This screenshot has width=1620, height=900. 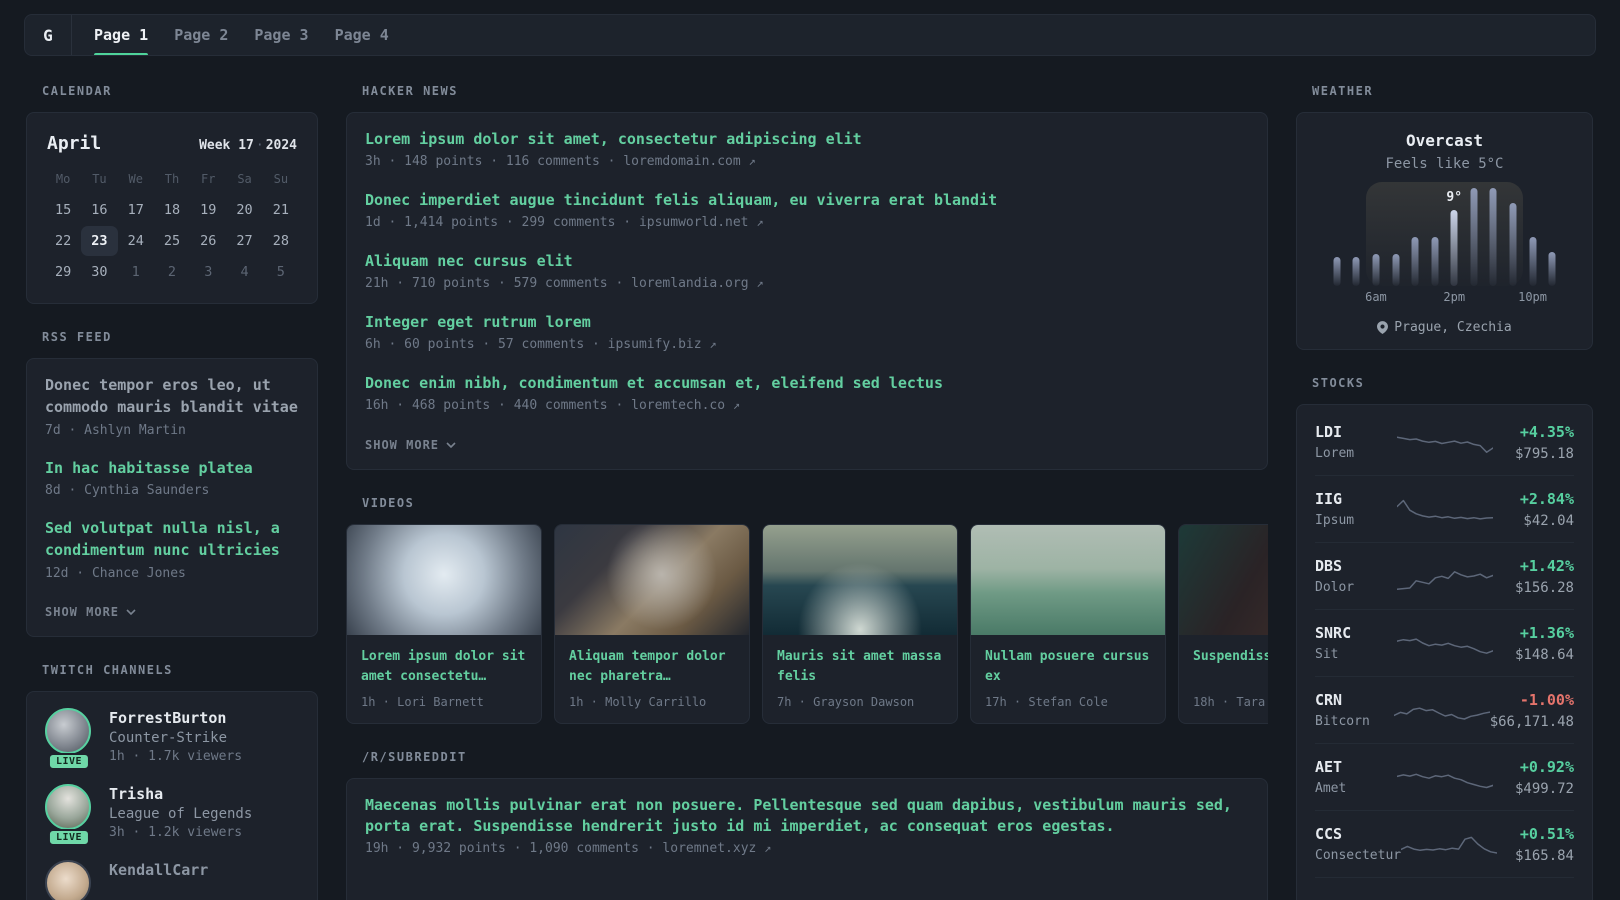 I want to click on video-title-link: Suspendisse diam, so click(x=1230, y=668).